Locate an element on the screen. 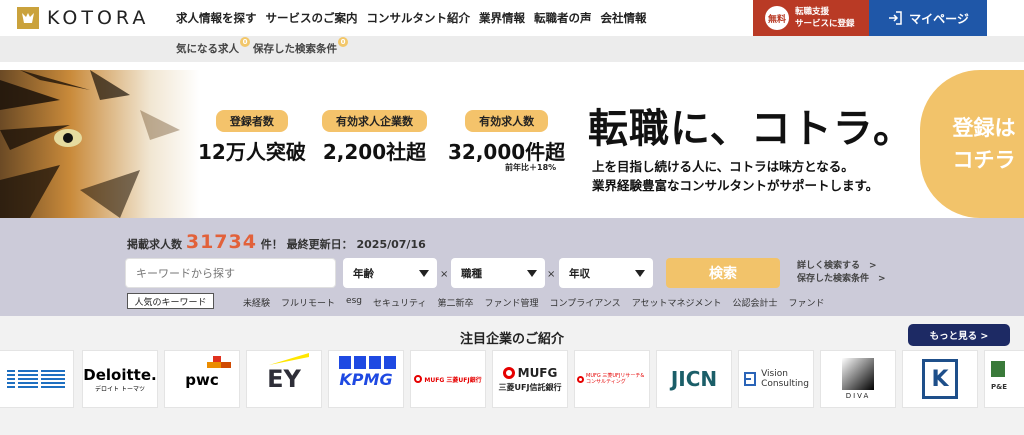 This screenshot has width=1024, height=435. keyword-tag: セキュリティ is located at coordinates (399, 302).